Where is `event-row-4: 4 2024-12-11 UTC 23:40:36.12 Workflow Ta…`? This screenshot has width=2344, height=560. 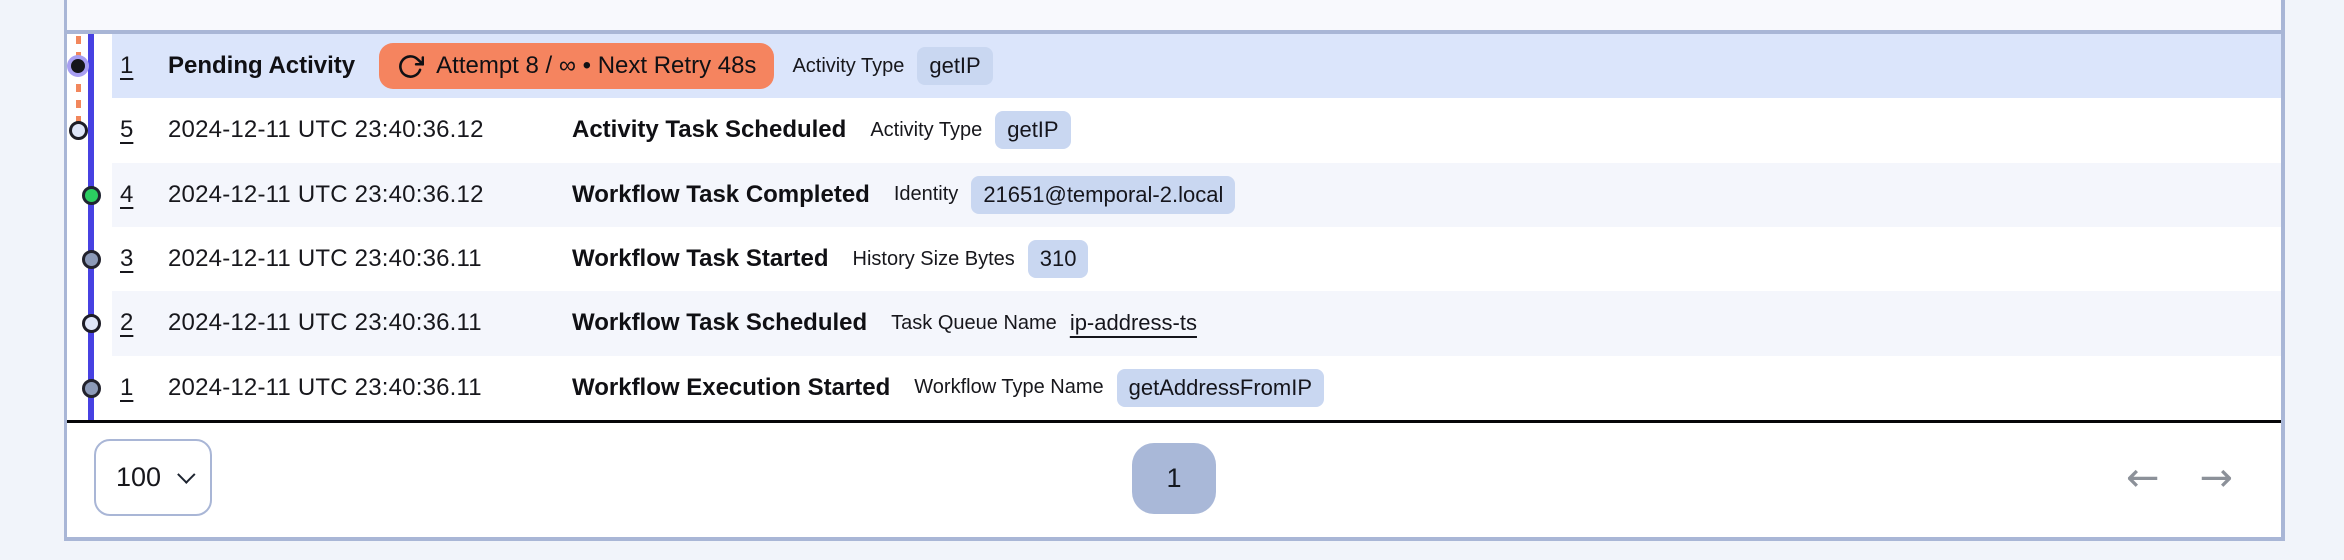 event-row-4: 4 2024-12-11 UTC 23:40:36.12 Workflow Ta… is located at coordinates (1196, 194).